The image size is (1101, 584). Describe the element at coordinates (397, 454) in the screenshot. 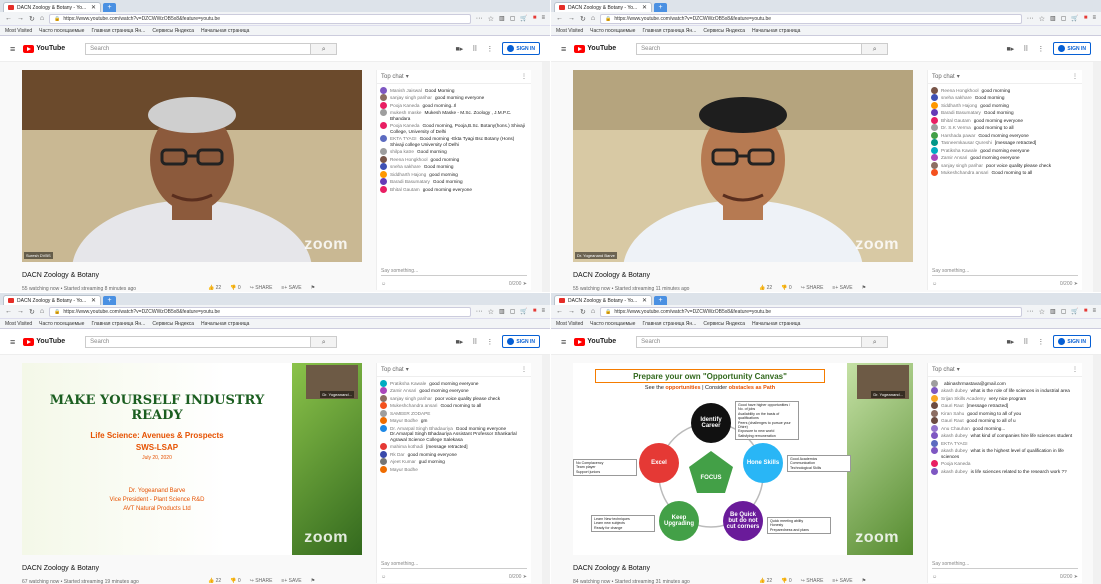

I see `chat-author: Rk Dar` at that location.